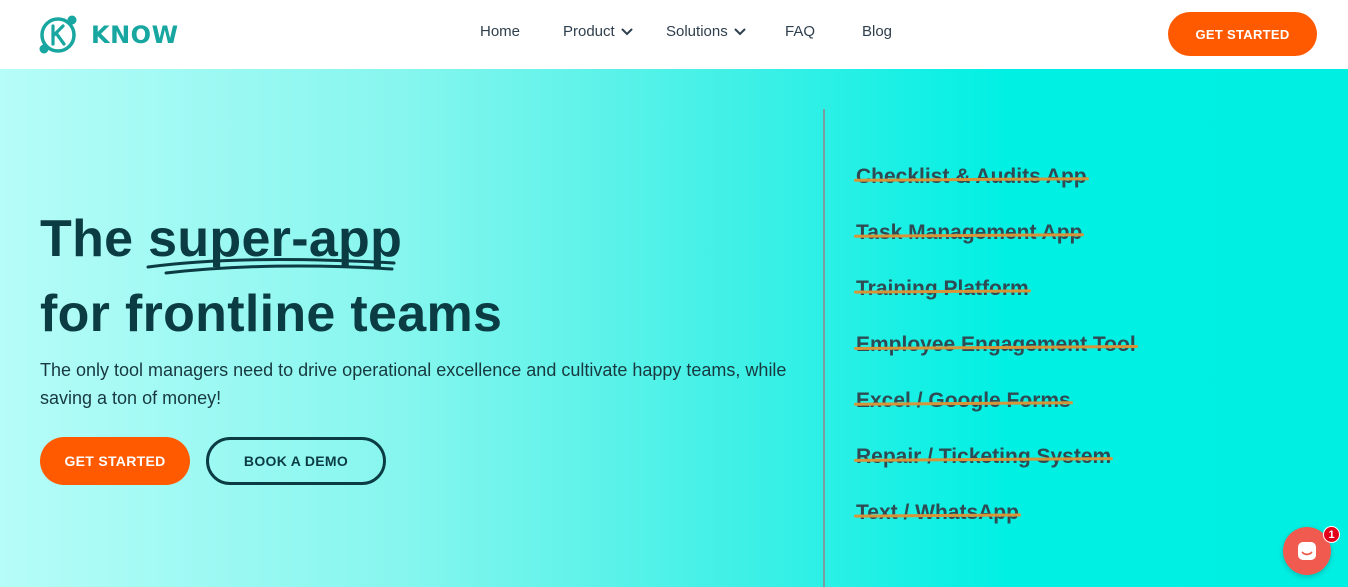 The width and height of the screenshot is (1348, 587). What do you see at coordinates (115, 461) in the screenshot?
I see `hero-get-started-button: GET STARTED` at bounding box center [115, 461].